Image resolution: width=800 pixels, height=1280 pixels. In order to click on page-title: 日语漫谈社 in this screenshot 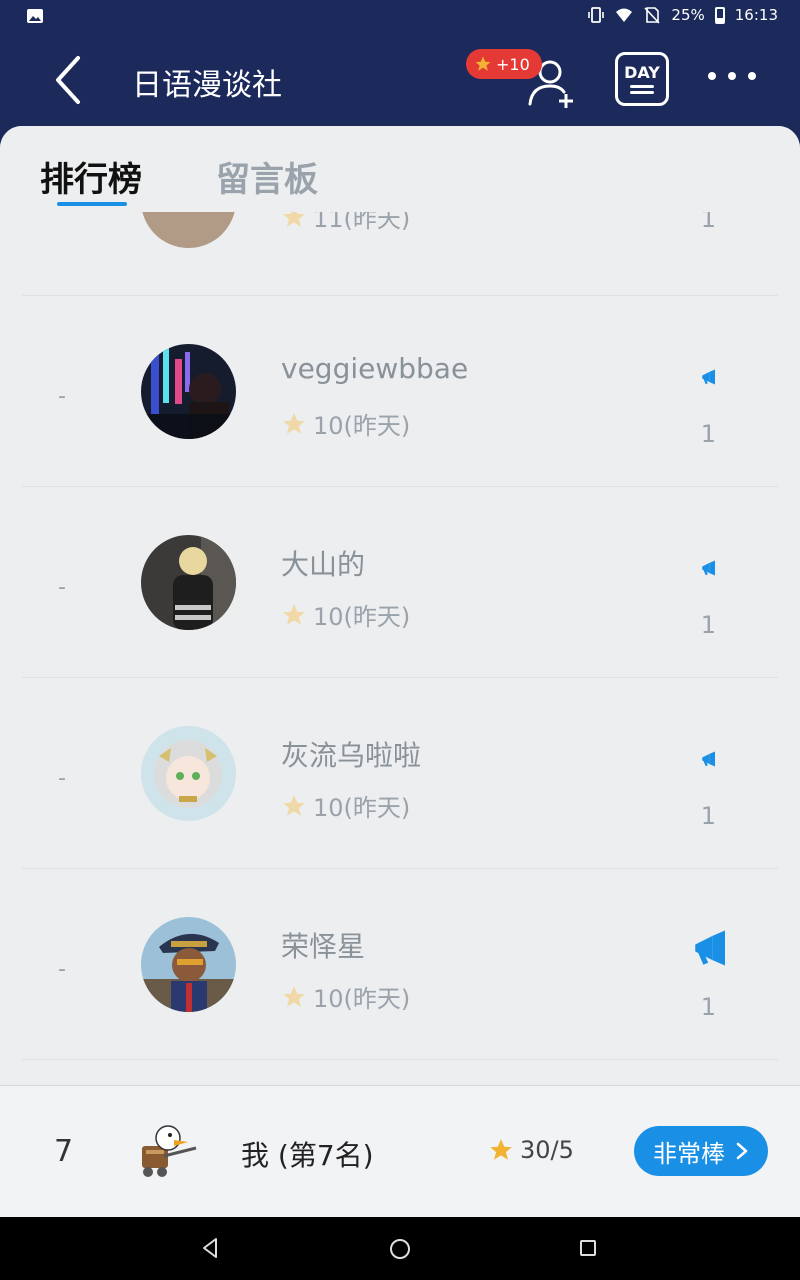, I will do `click(207, 85)`.